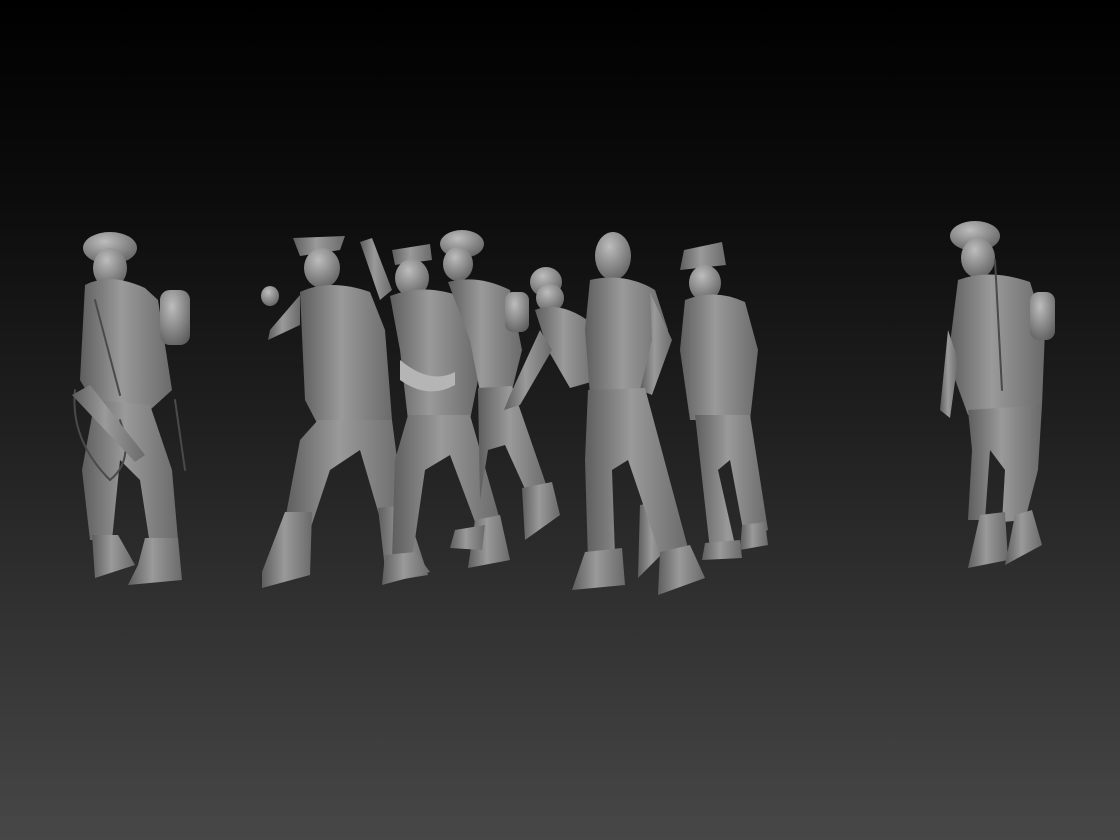 The height and width of the screenshot is (840, 1120). What do you see at coordinates (131, 408) in the screenshot?
I see `guard-left-figure` at bounding box center [131, 408].